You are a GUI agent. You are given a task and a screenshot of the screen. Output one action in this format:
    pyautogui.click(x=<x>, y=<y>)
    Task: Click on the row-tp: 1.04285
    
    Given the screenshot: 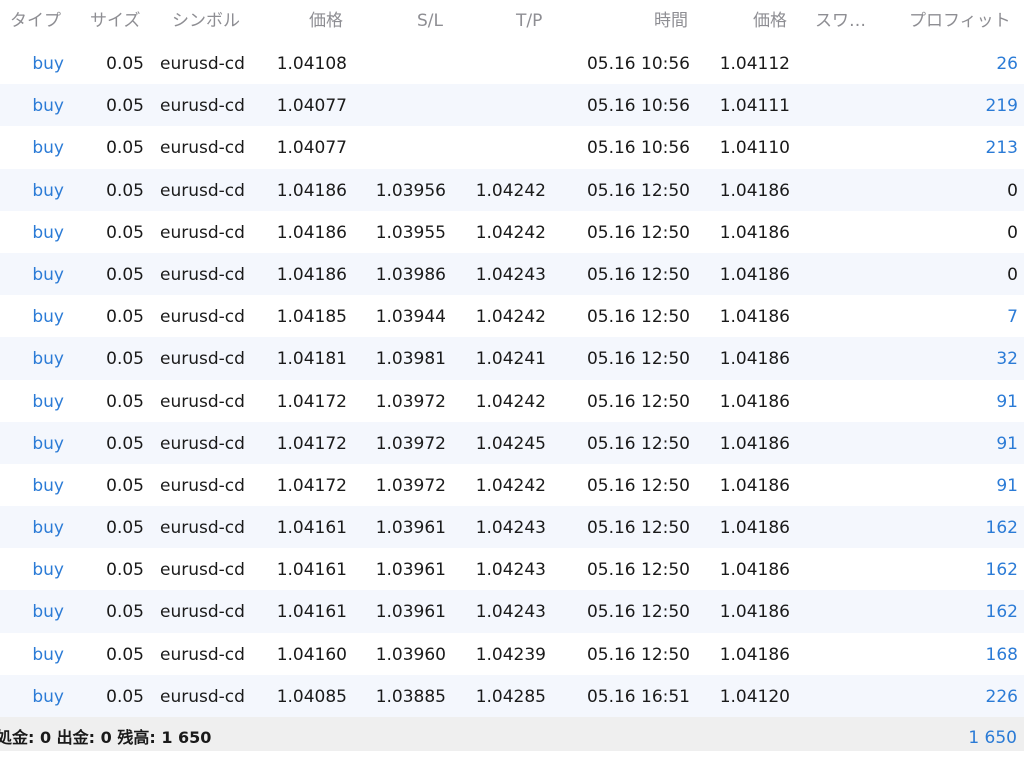 What is the action you would take?
    pyautogui.click(x=510, y=696)
    